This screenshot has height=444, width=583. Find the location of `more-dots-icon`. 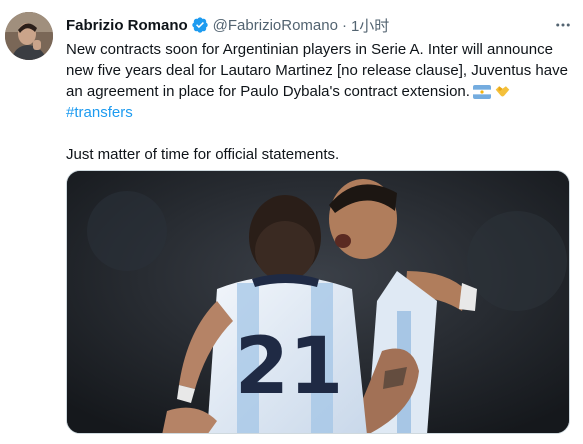

more-dots-icon is located at coordinates (563, 25).